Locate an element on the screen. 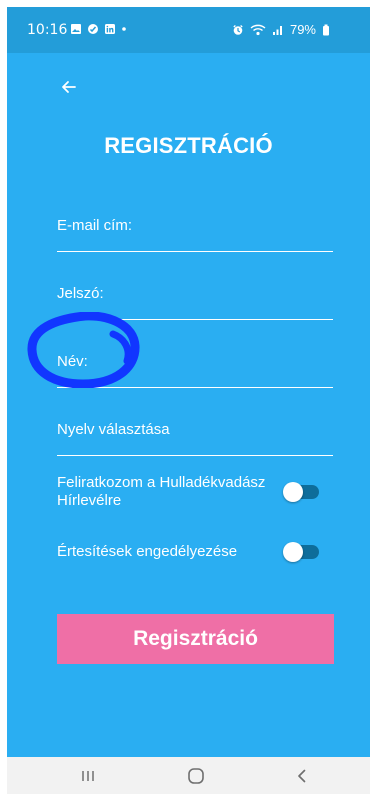 The image size is (377, 794). newsletter-label: Feliratkozom a Hulladékvadász Hírlevélre is located at coordinates (161, 491).